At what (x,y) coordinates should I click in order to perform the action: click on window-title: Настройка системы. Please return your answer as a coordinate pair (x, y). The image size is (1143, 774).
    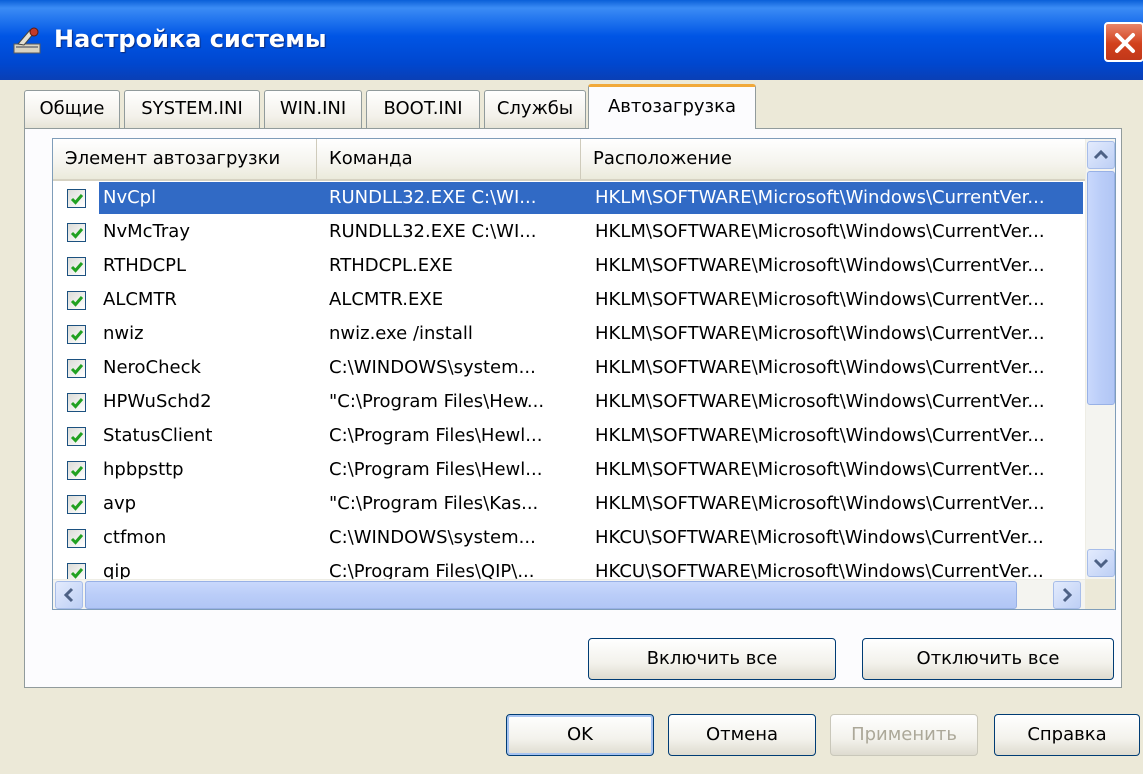
    Looking at the image, I should click on (190, 39).